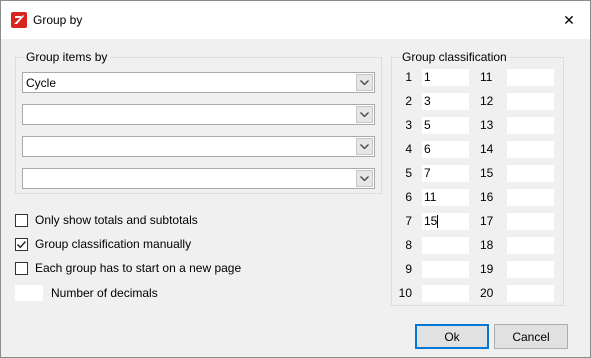 The image size is (591, 358). I want to click on classification-input: 11, so click(445, 197).